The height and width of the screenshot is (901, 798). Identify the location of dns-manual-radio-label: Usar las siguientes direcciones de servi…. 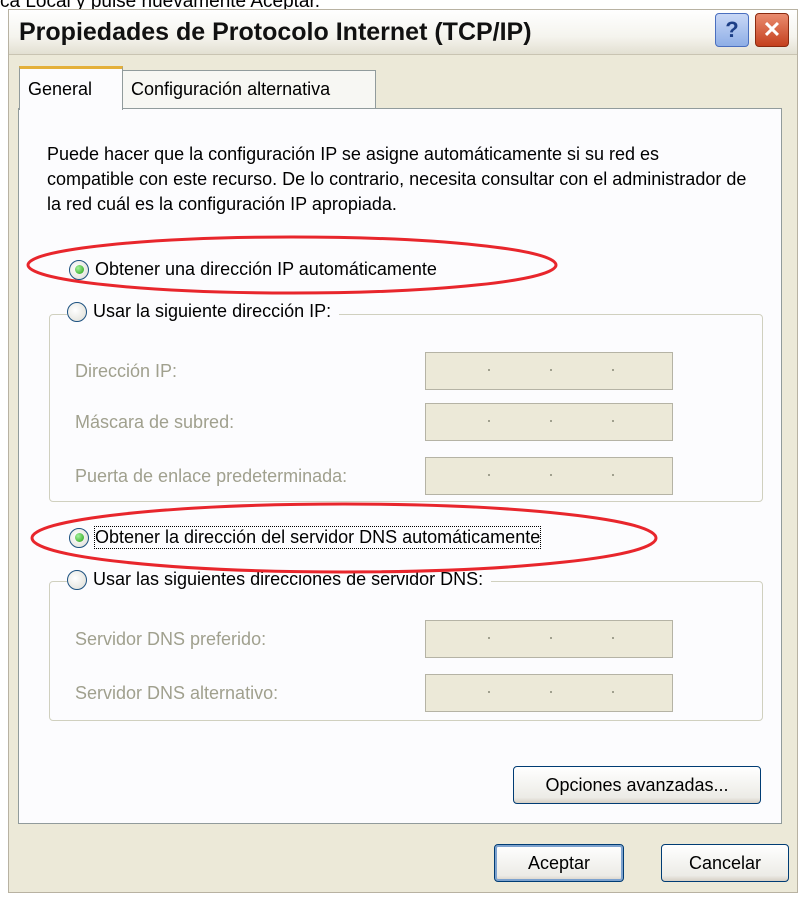
(288, 579).